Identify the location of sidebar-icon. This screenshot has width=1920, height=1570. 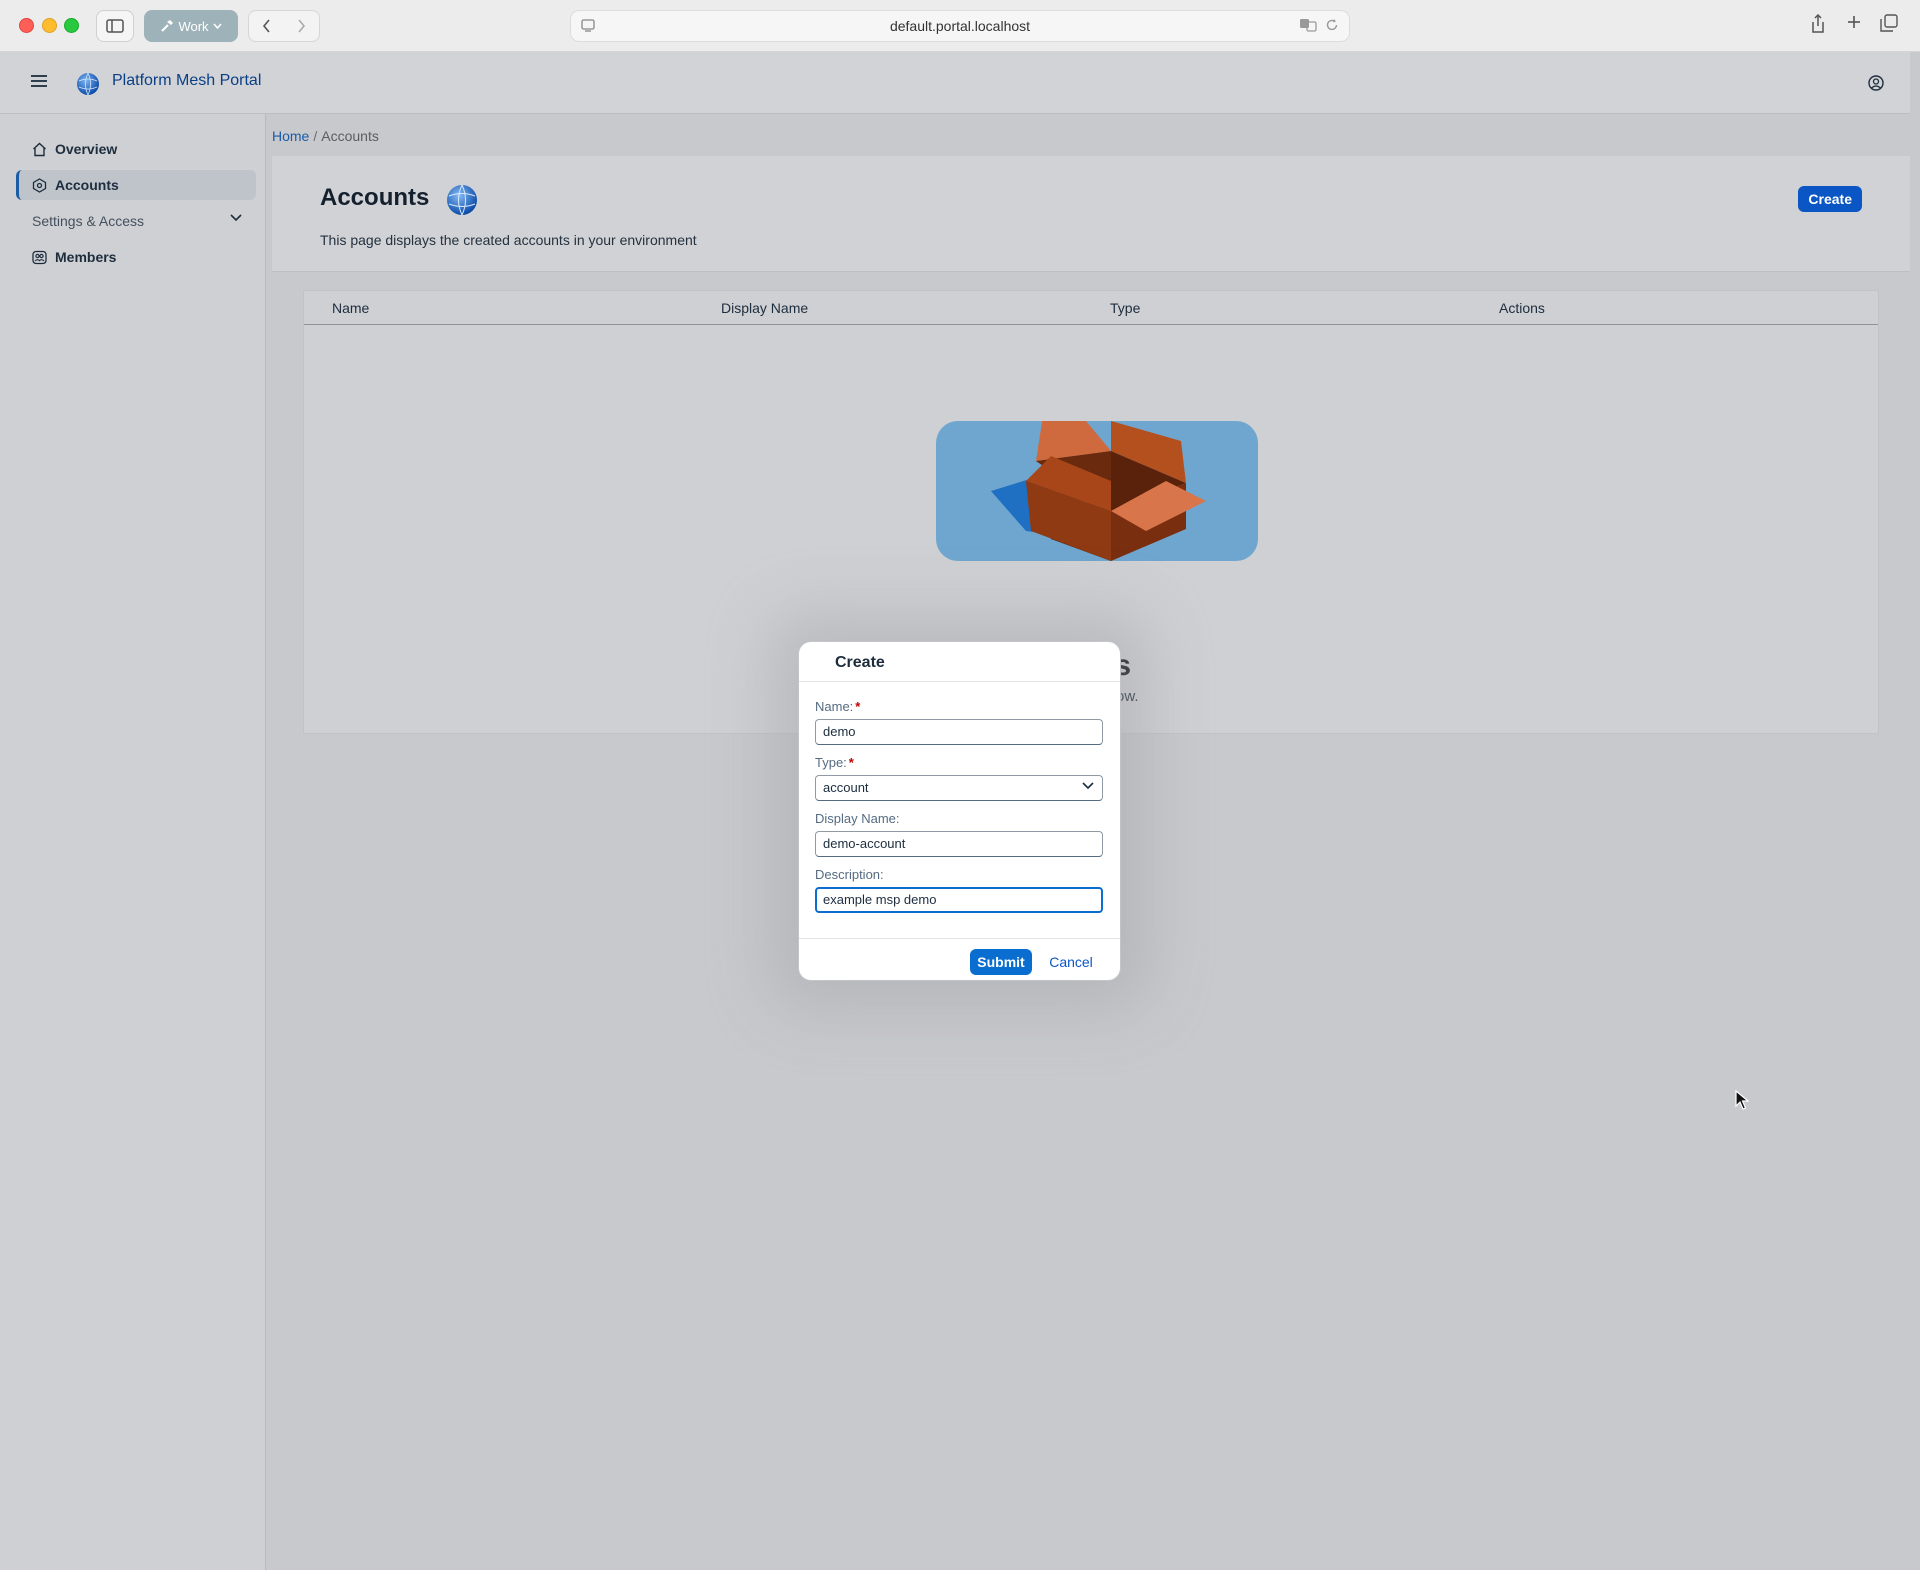
(115, 26).